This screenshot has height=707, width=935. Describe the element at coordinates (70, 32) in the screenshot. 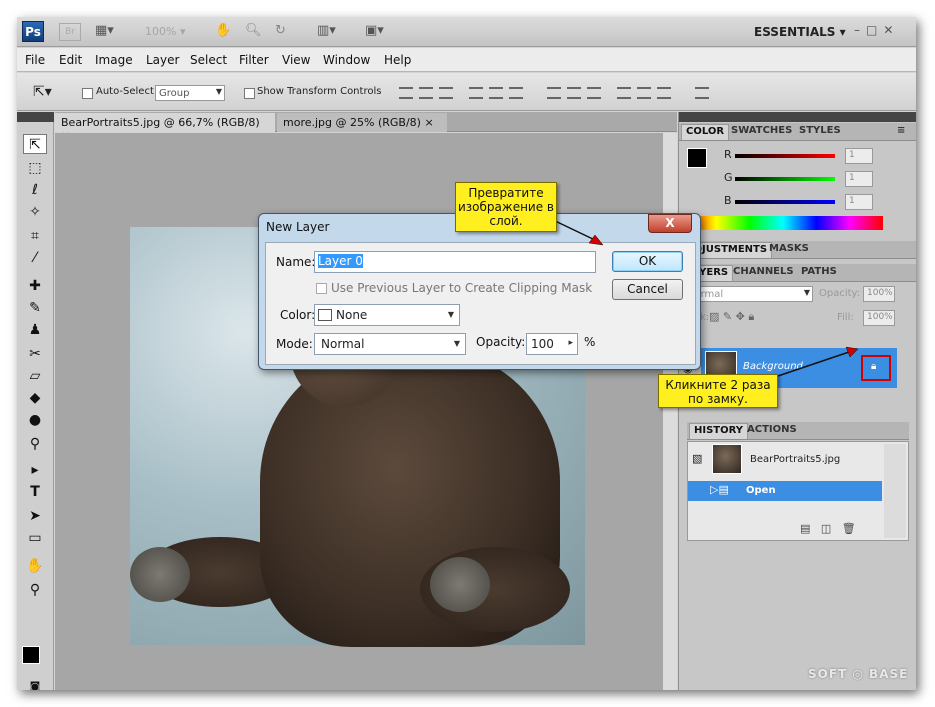

I see `bridge-icon: Br` at that location.